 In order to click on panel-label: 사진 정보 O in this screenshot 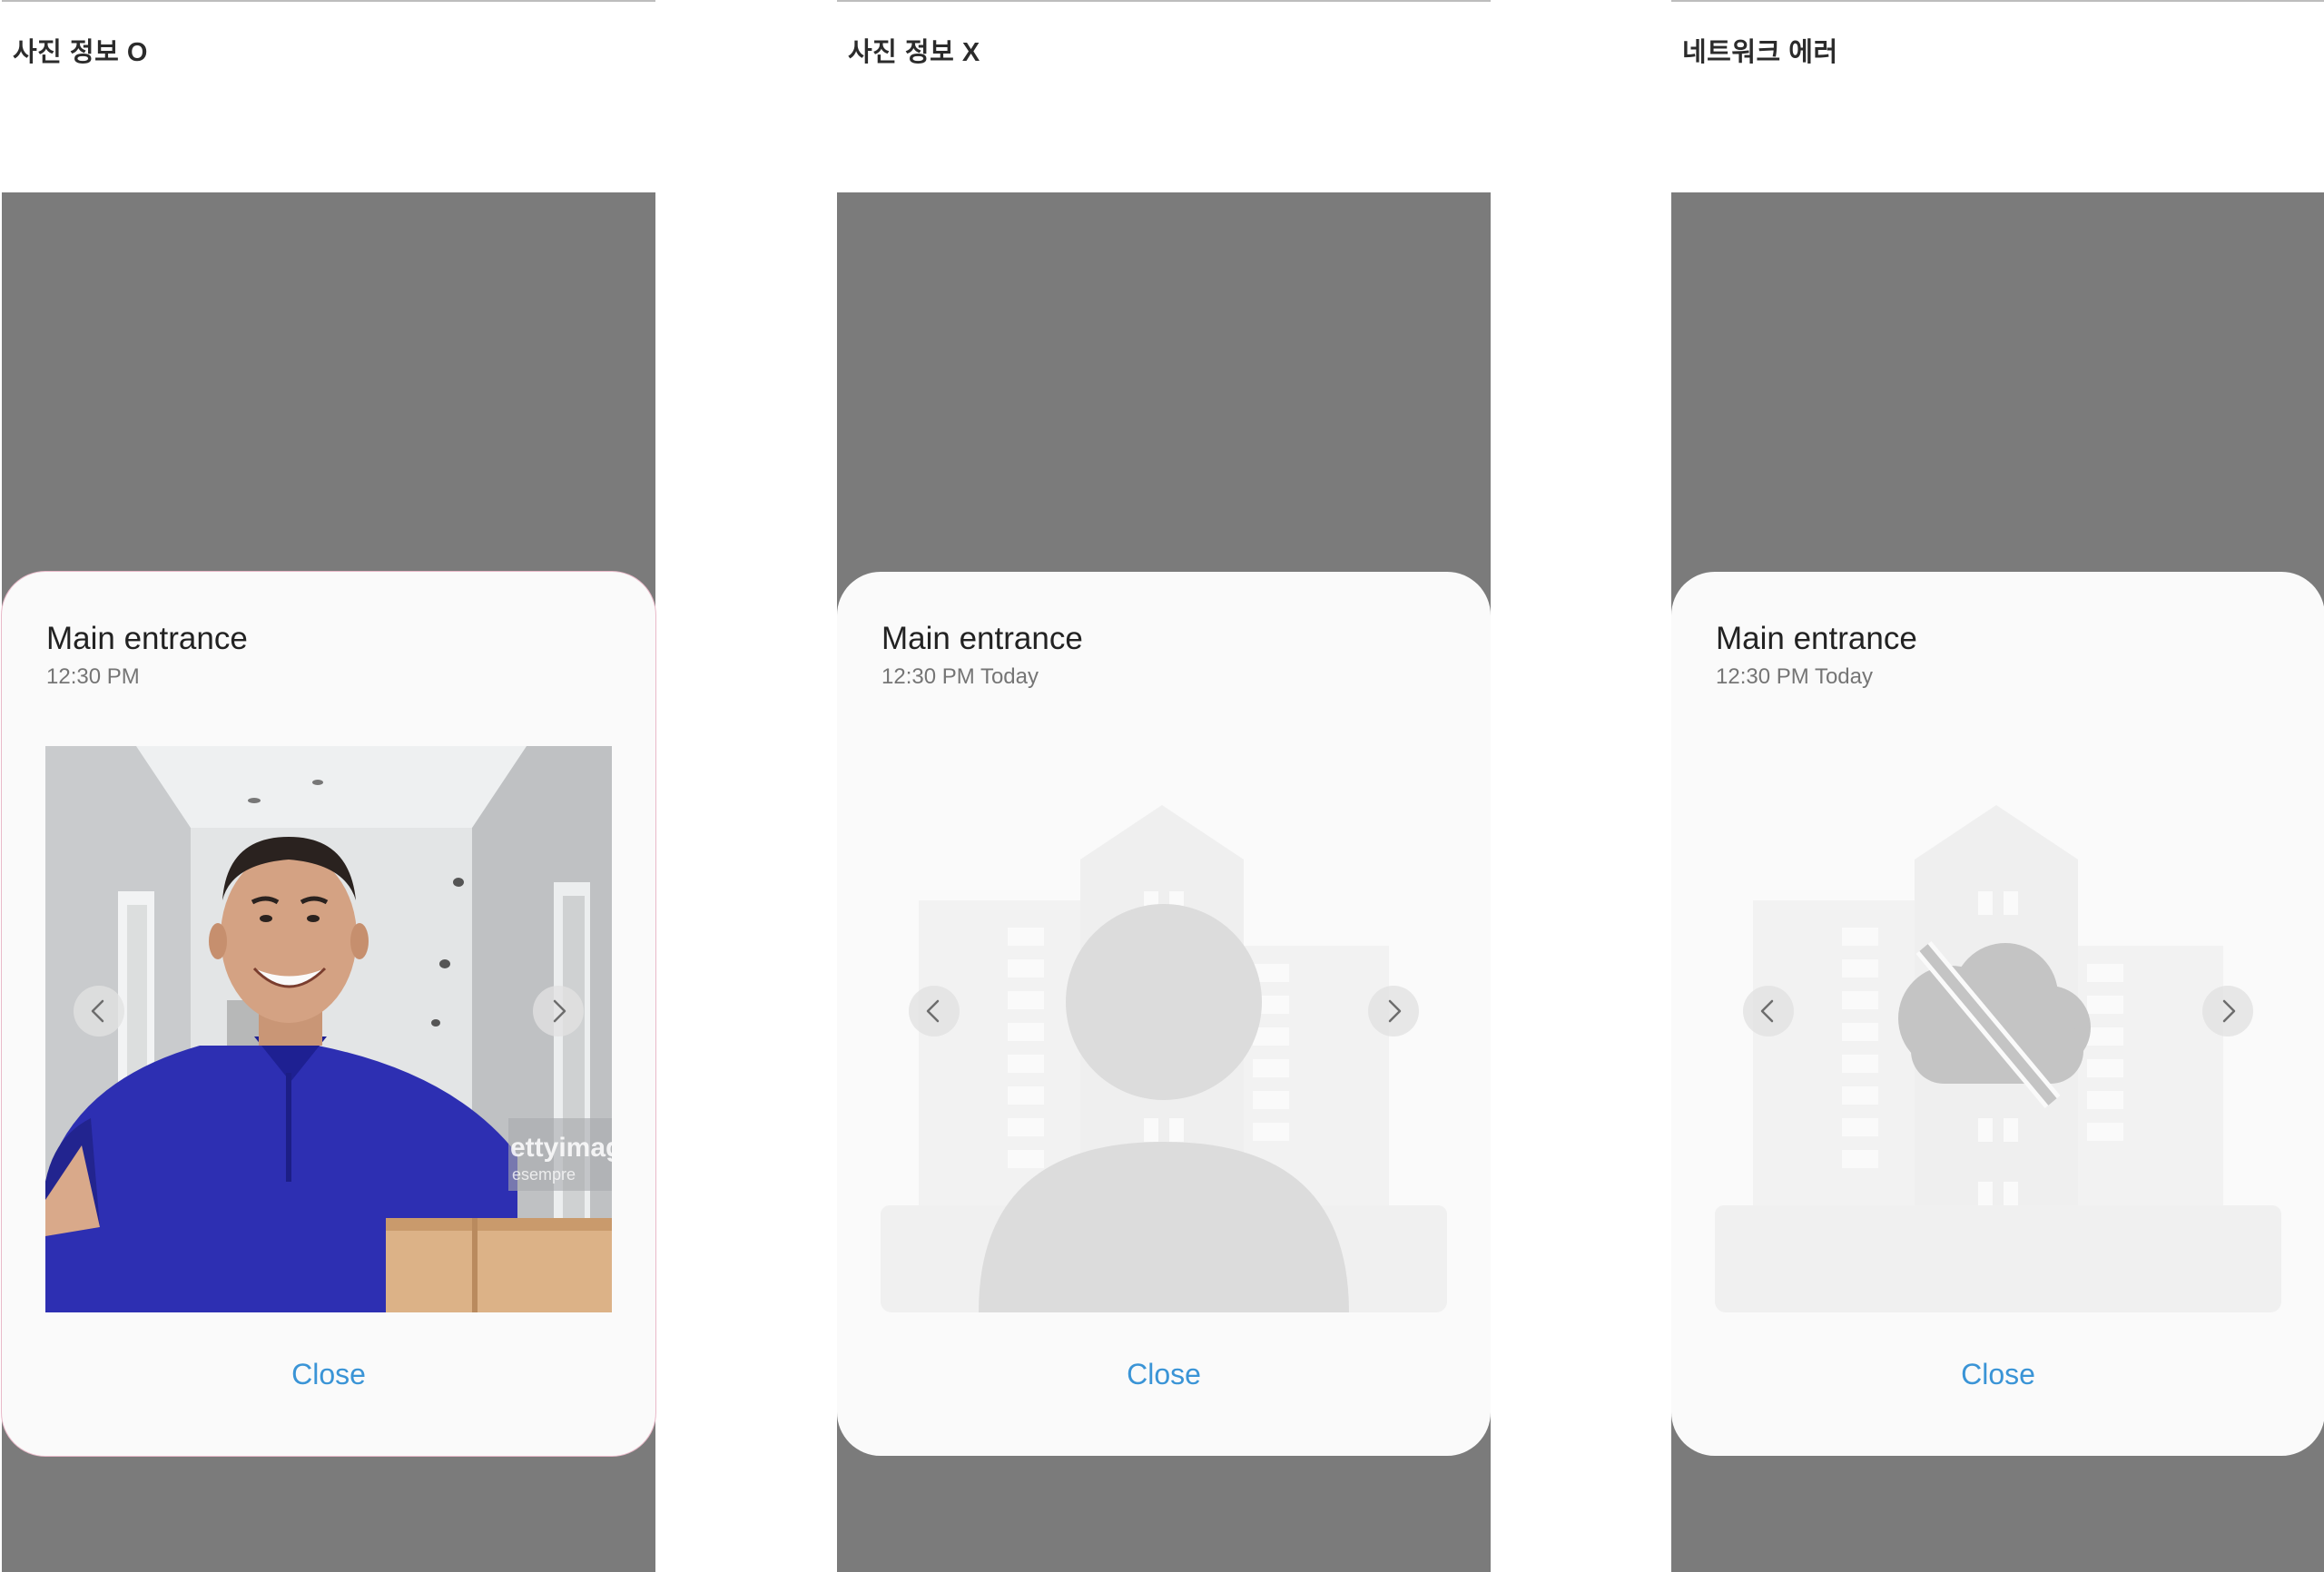, I will do `click(80, 52)`.